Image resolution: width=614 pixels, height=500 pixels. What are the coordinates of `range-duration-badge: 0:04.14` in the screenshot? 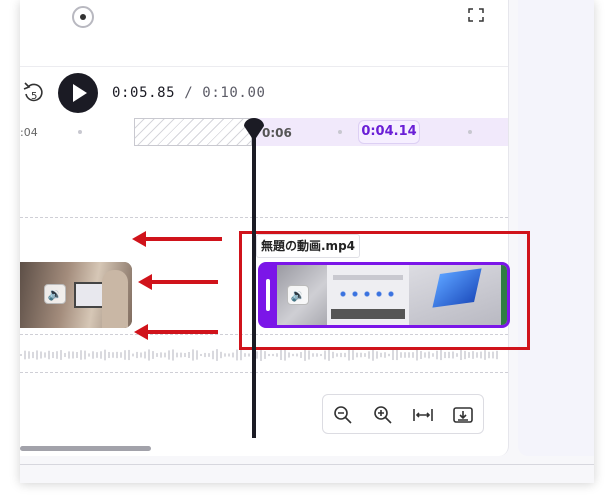 It's located at (389, 132).